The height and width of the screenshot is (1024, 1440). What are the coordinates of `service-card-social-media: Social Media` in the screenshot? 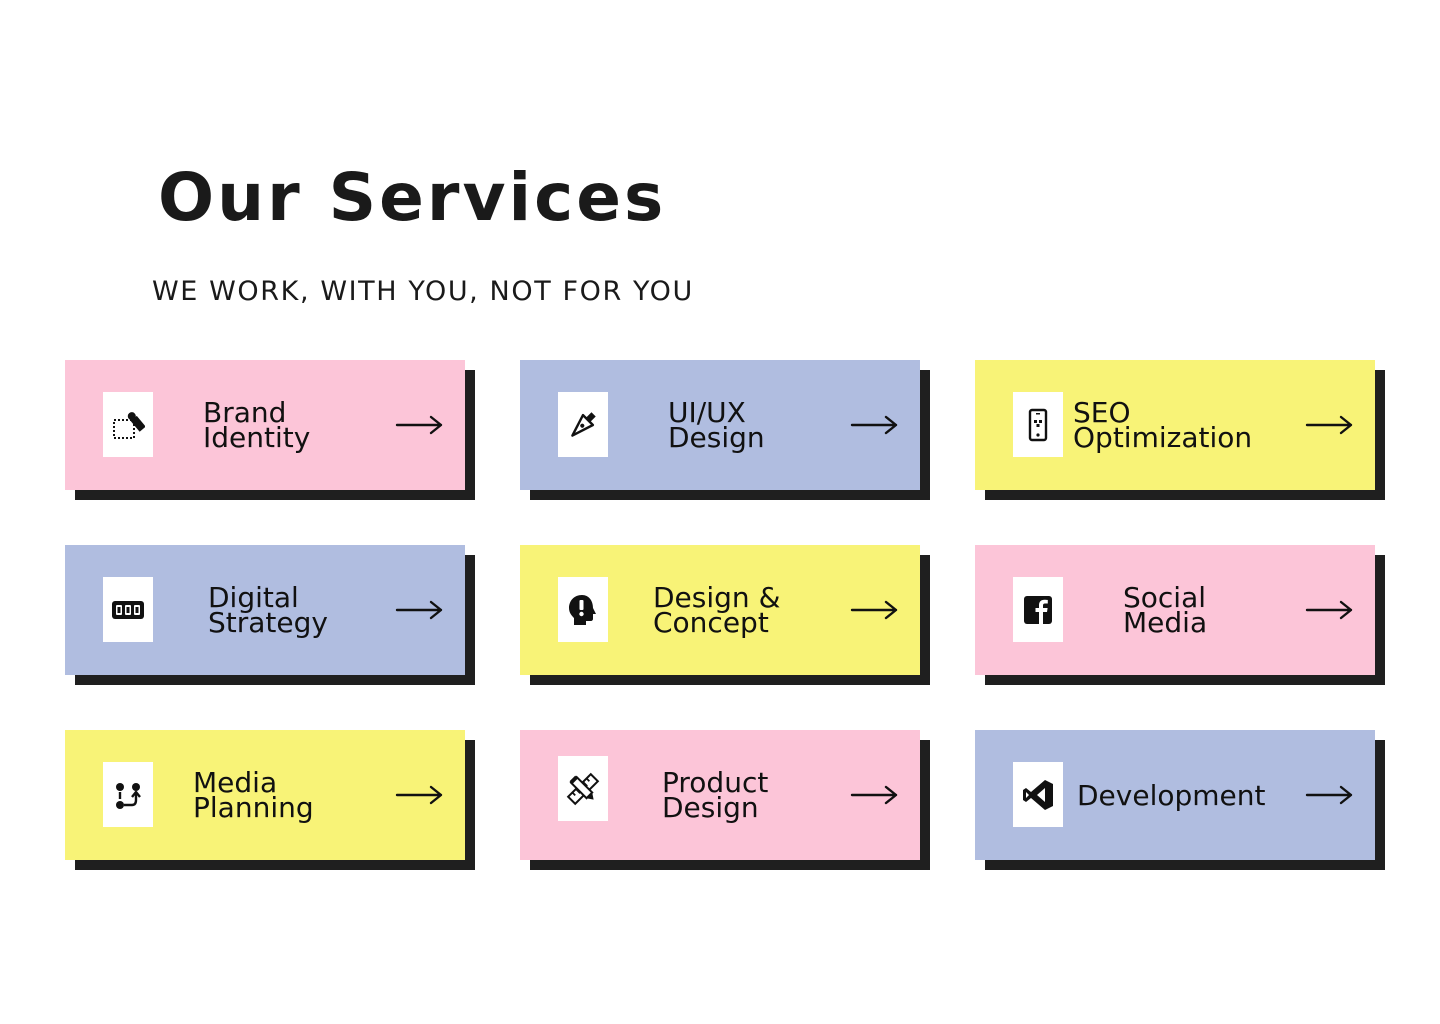 It's located at (1175, 610).